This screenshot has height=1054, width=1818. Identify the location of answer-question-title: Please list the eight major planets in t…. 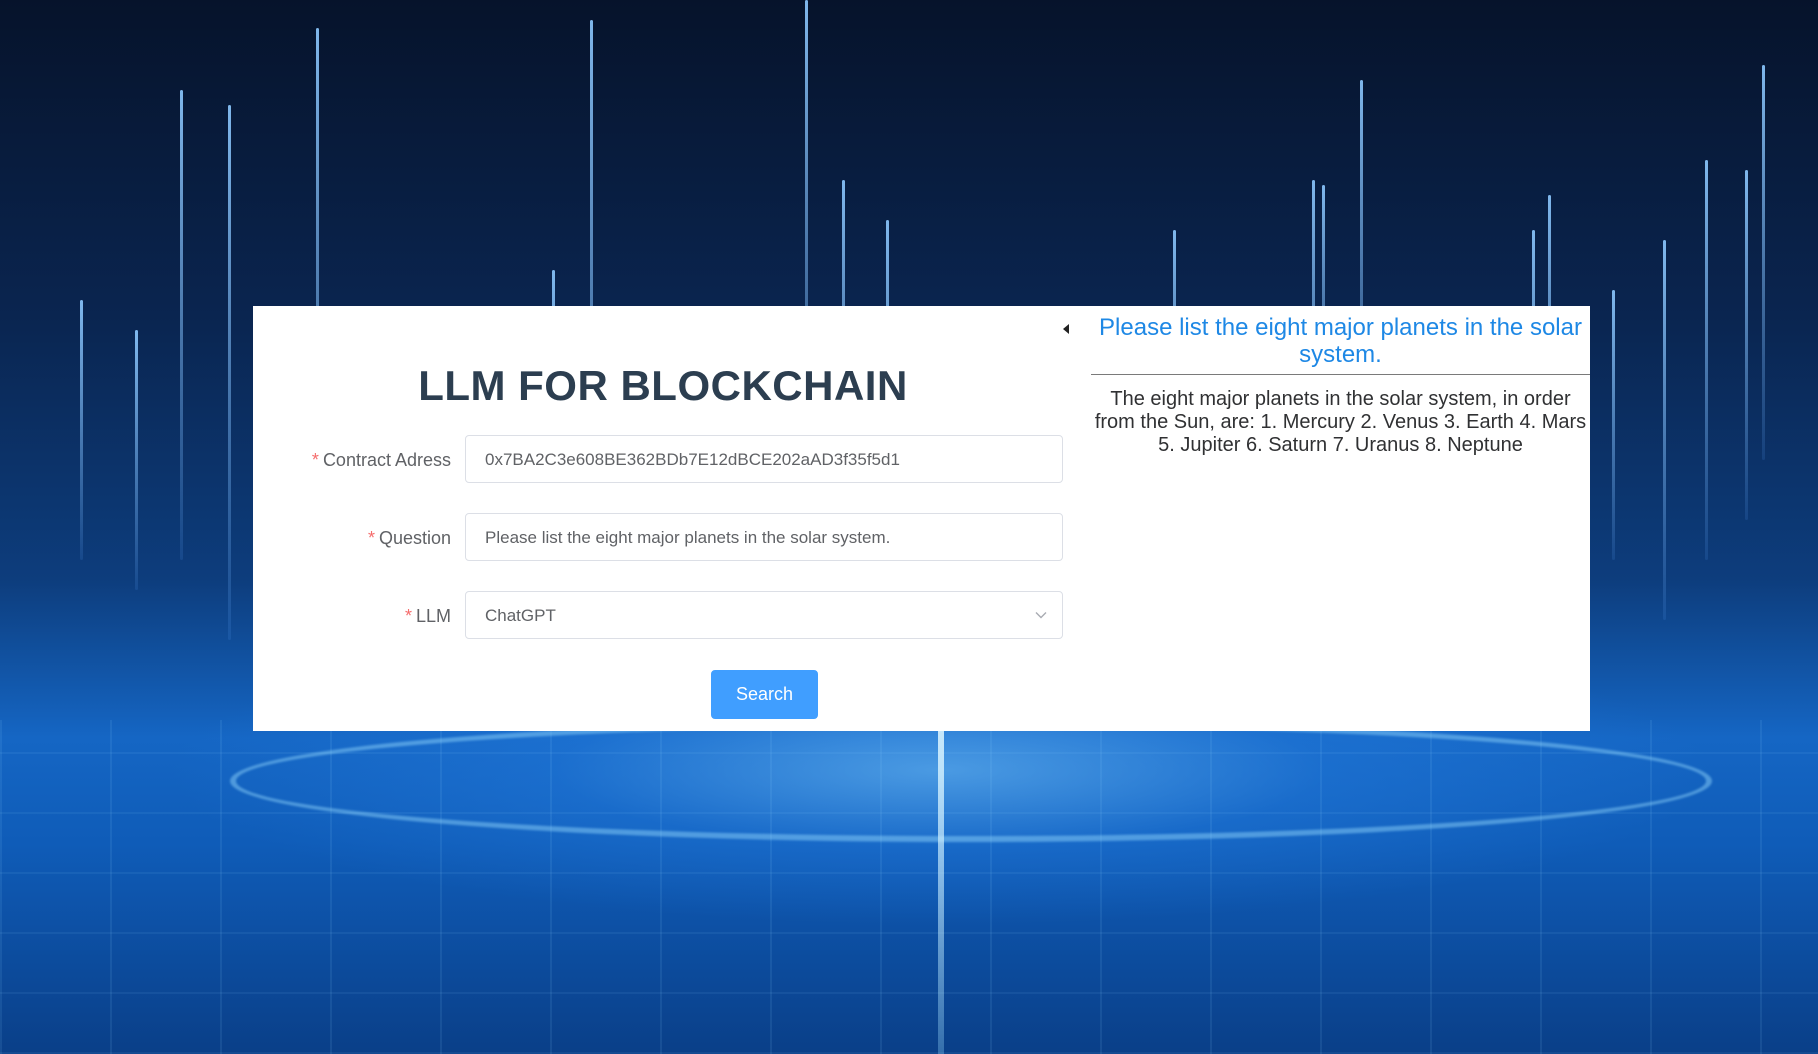
(1340, 341).